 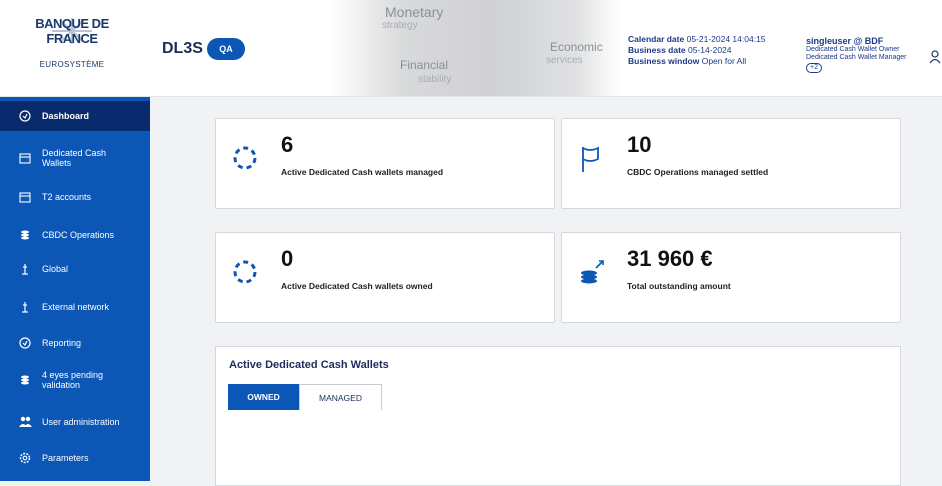 What do you see at coordinates (435, 79) in the screenshot?
I see `banner-stability: stability` at bounding box center [435, 79].